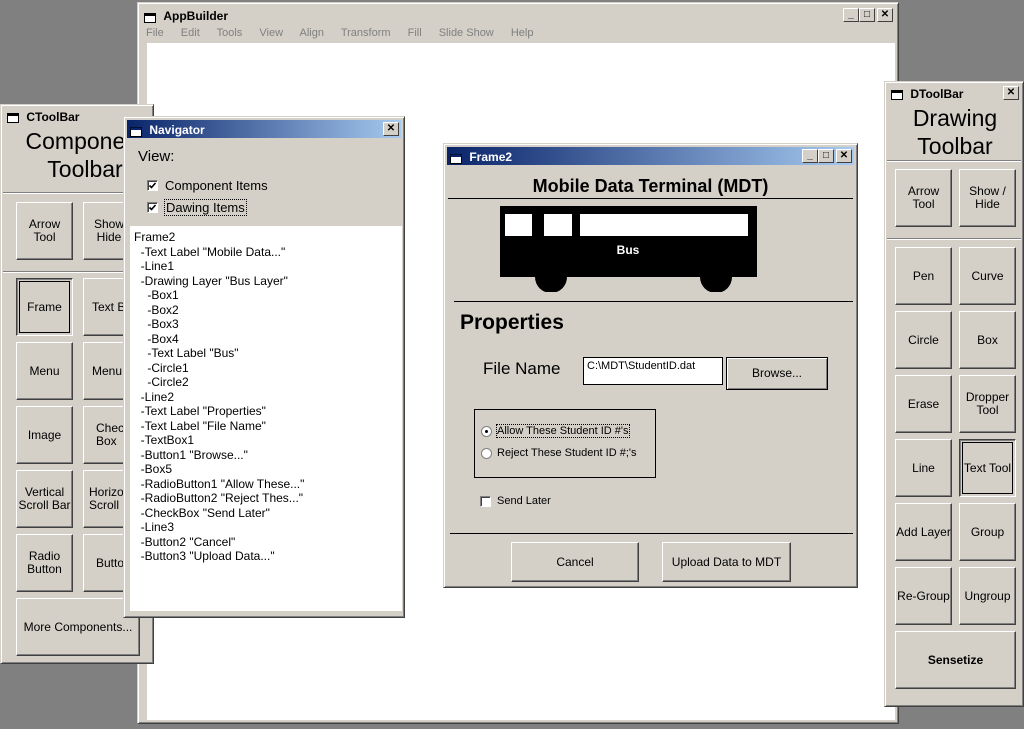 This screenshot has width=1024, height=729. What do you see at coordinates (266, 281) in the screenshot?
I see `tree-item: -Drawing Layer "Bus Layer"` at bounding box center [266, 281].